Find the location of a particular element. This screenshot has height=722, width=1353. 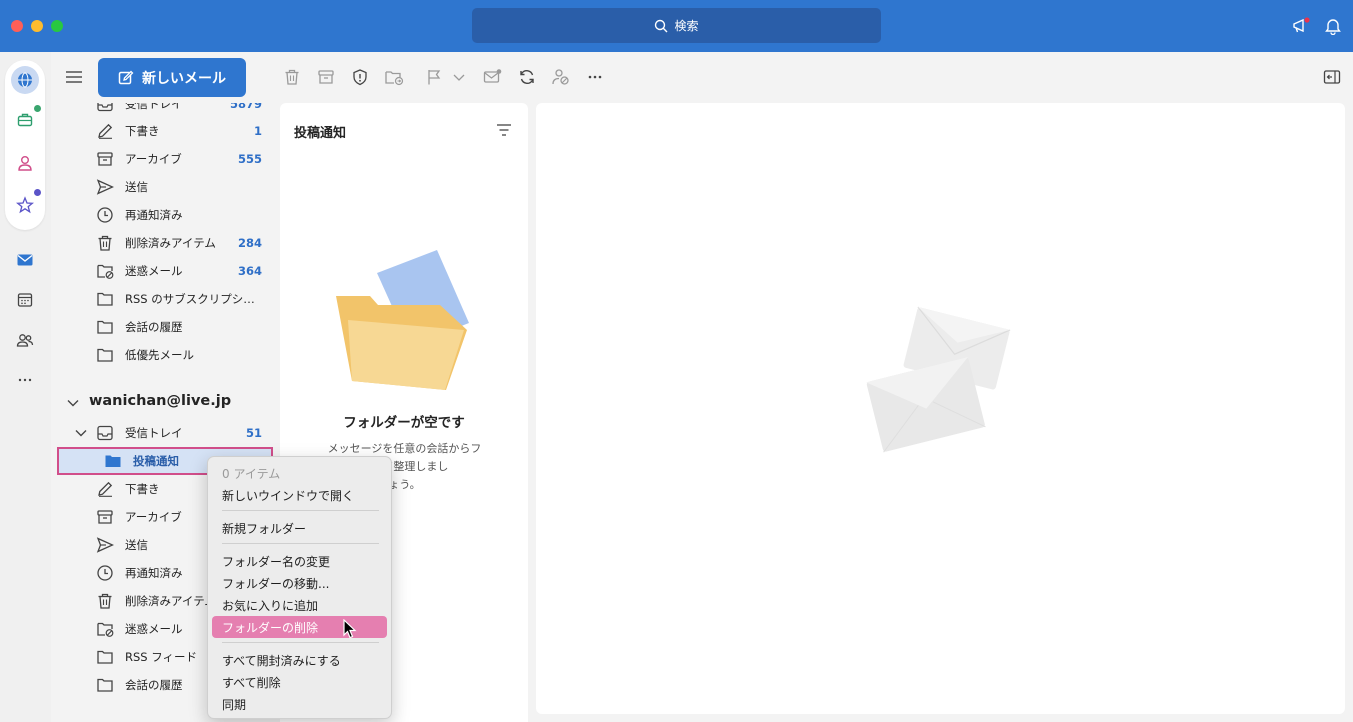

briefcase-icon is located at coordinates (25, 120).